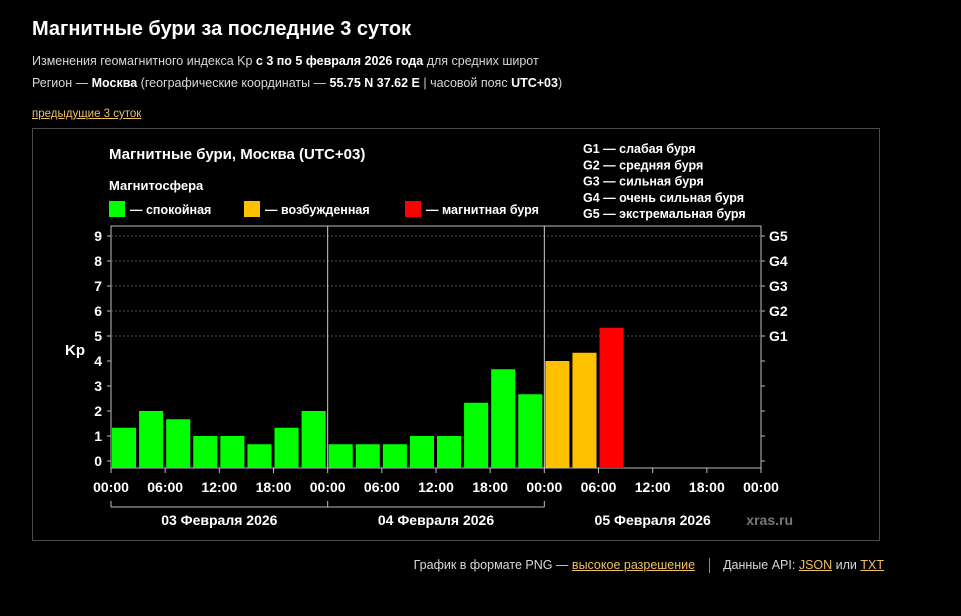 The image size is (961, 616). Describe the element at coordinates (643, 165) in the screenshot. I see `storm-scale-item: G2 — средняя буря` at that location.